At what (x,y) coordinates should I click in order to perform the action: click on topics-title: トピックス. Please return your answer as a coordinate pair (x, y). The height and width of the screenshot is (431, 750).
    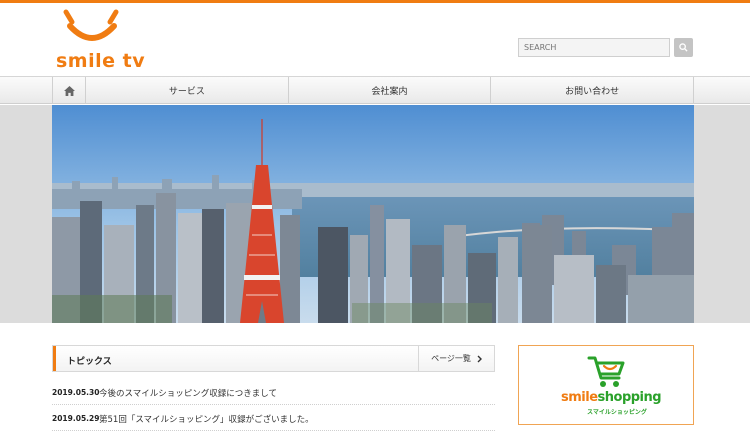
    Looking at the image, I should click on (89, 362).